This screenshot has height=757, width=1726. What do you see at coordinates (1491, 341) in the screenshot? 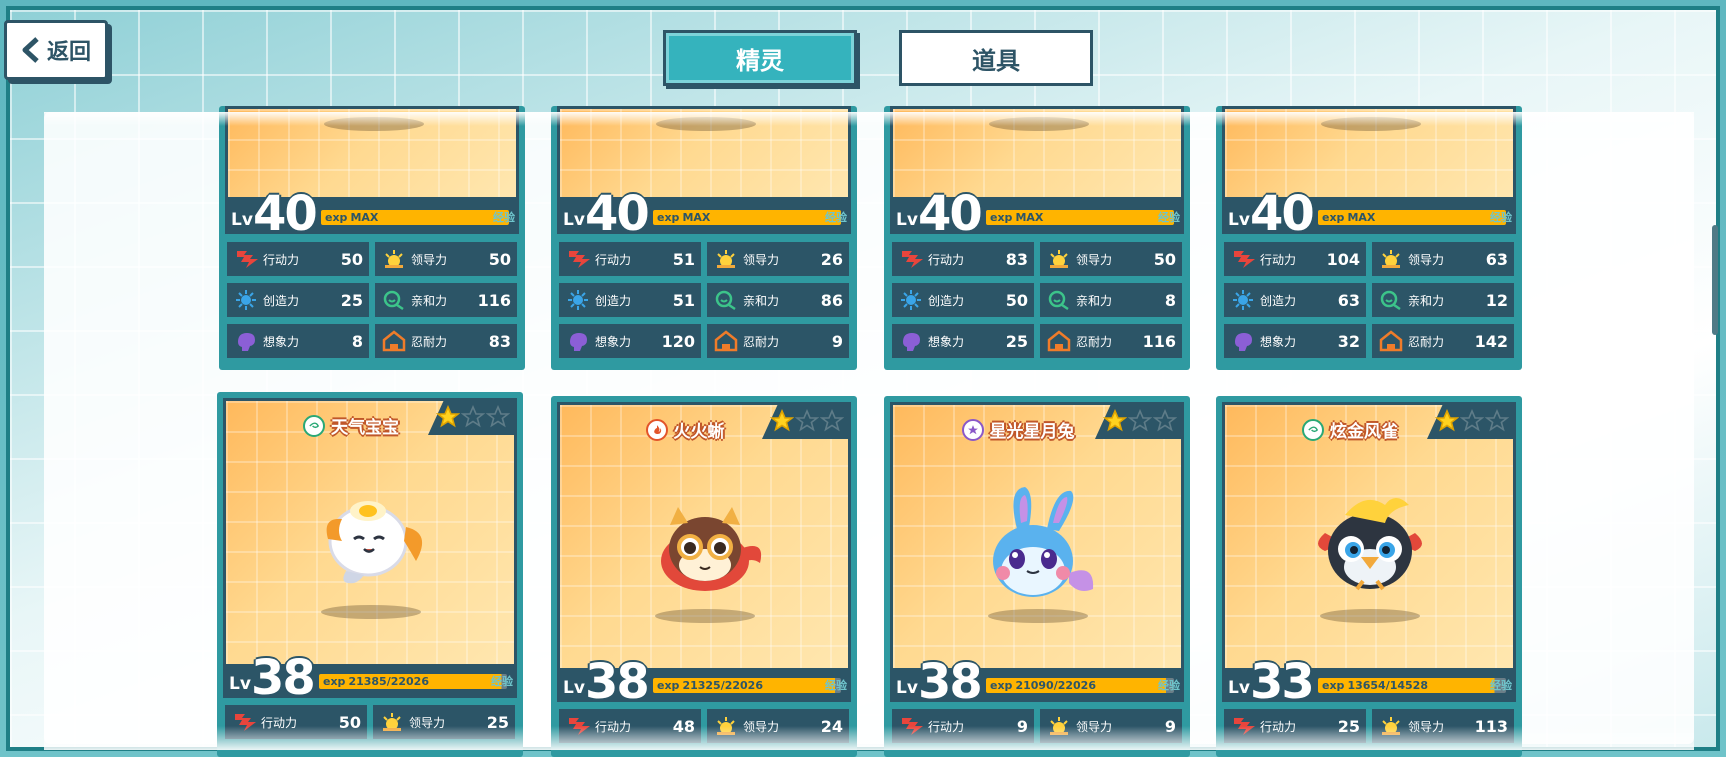
I see `endurance-stat-value: 142` at bounding box center [1491, 341].